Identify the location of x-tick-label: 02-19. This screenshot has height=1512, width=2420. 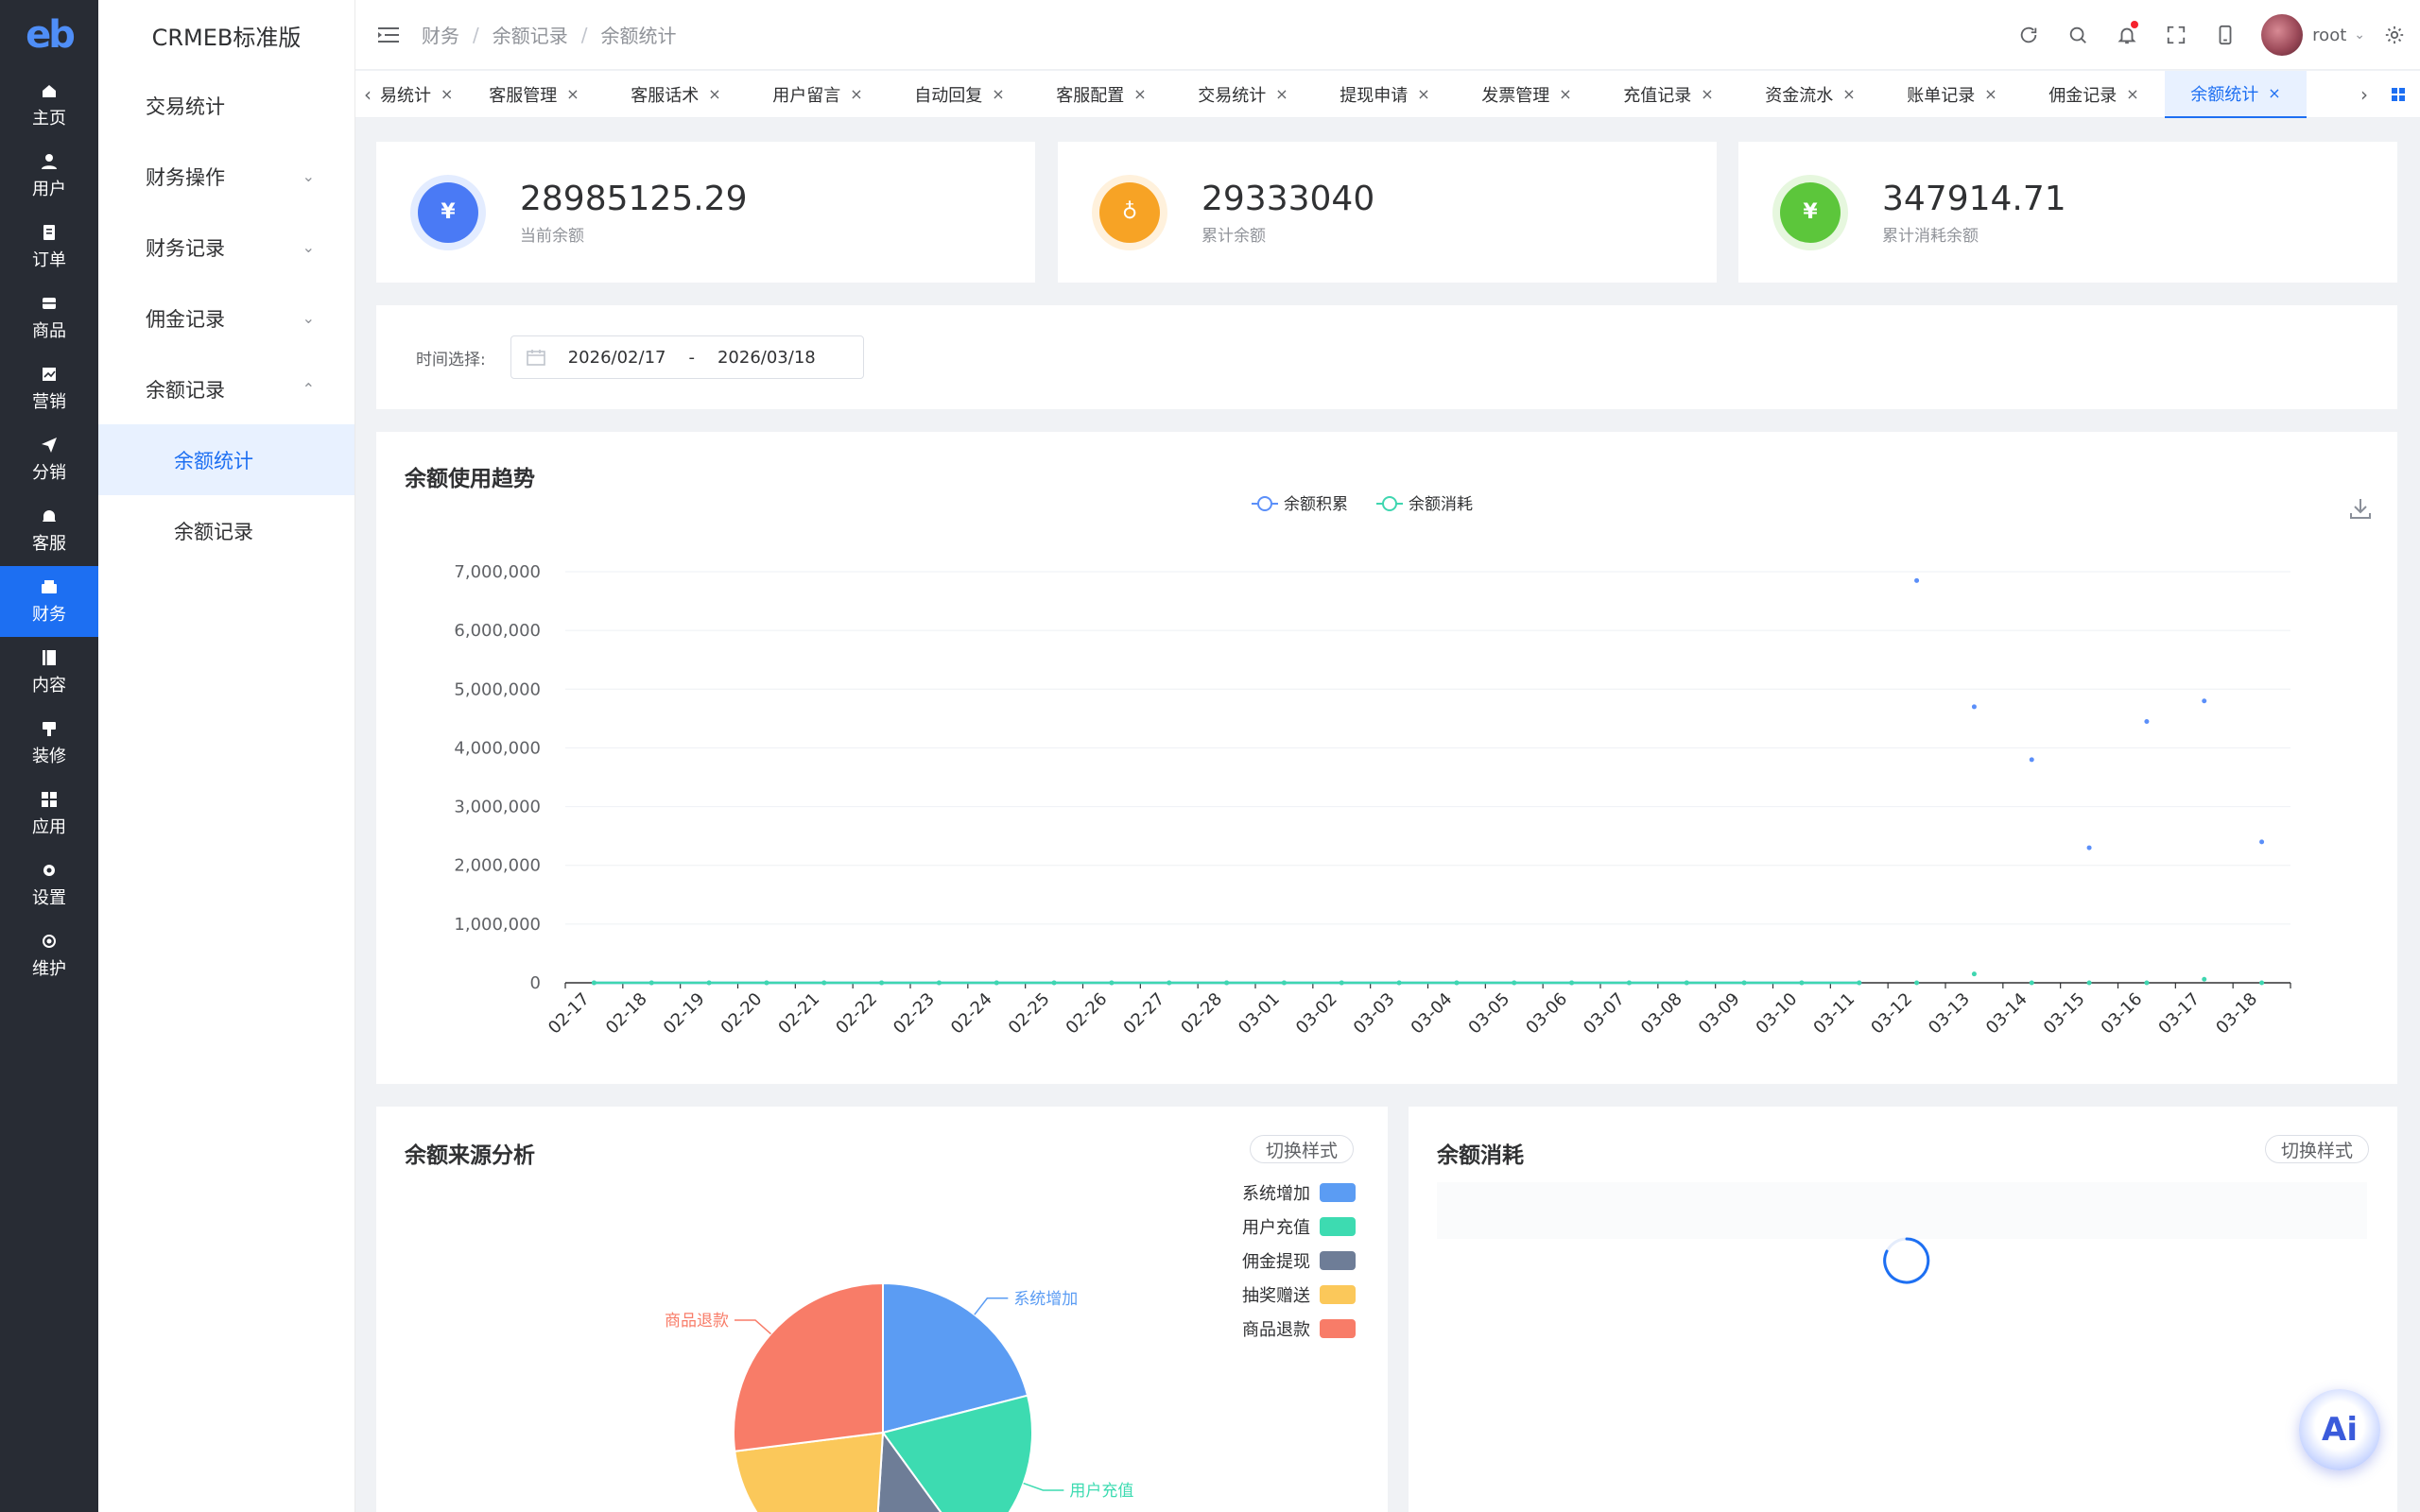
(685, 1014).